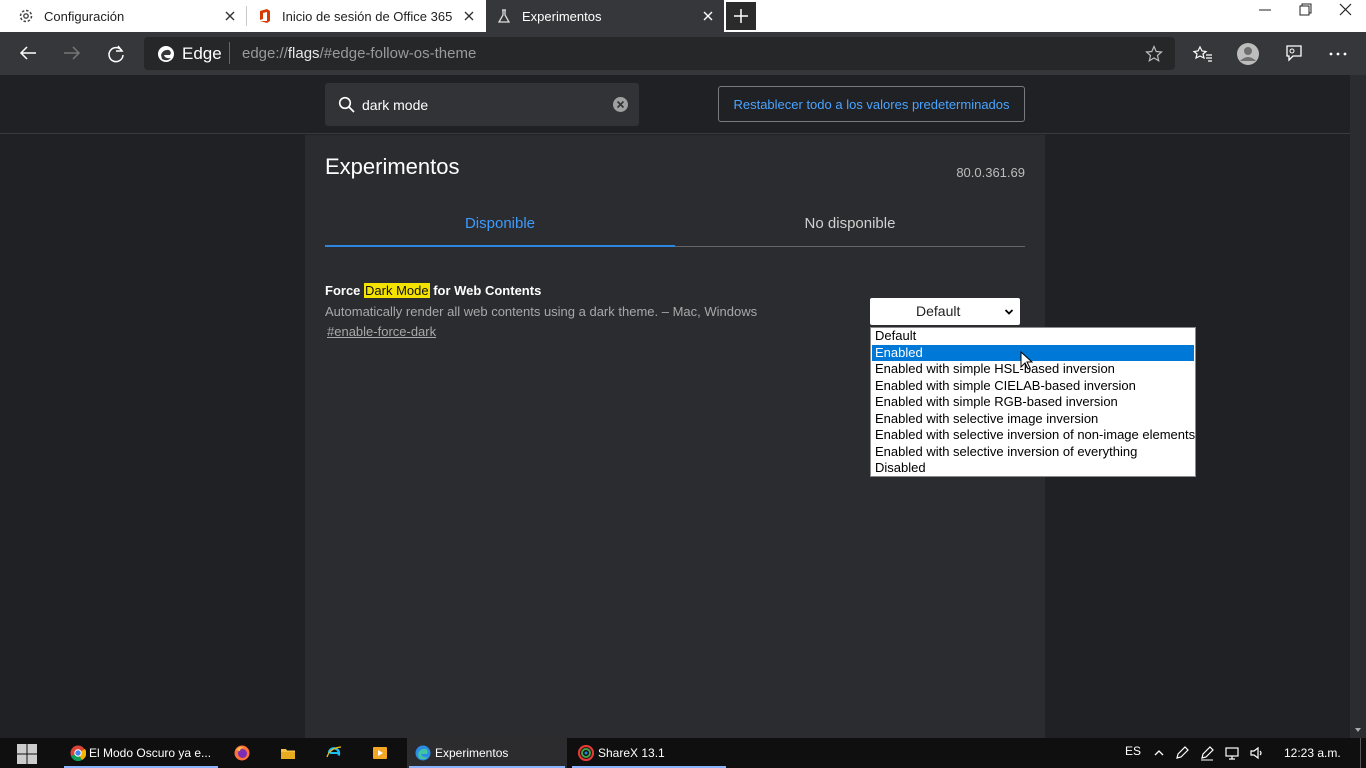  I want to click on favorites-button, so click(1203, 54).